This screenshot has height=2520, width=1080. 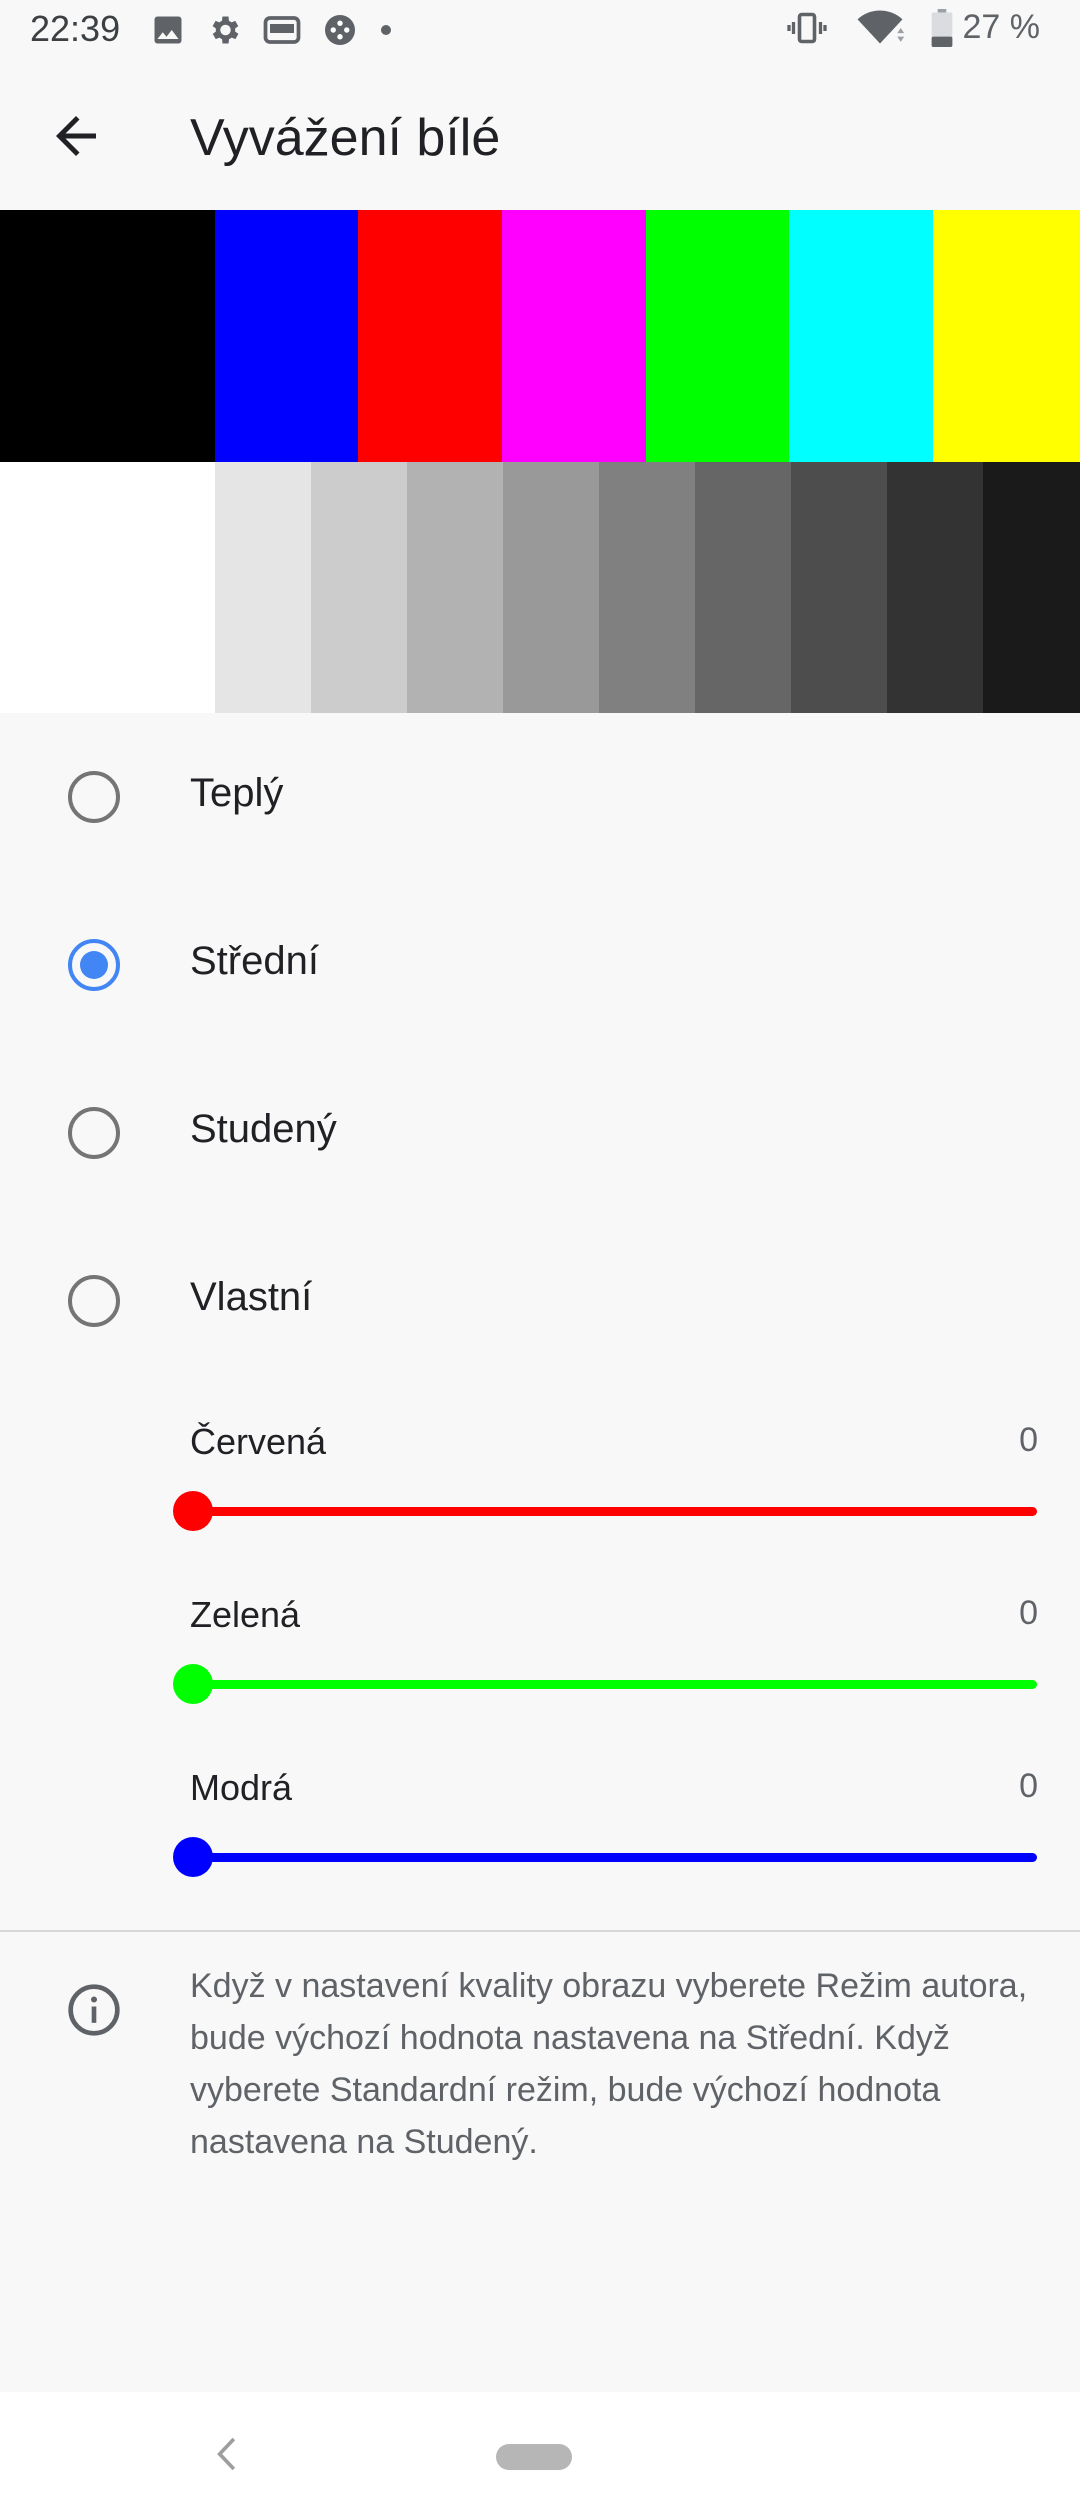 What do you see at coordinates (540, 1845) in the screenshot?
I see `slider-blue: Modrá 0` at bounding box center [540, 1845].